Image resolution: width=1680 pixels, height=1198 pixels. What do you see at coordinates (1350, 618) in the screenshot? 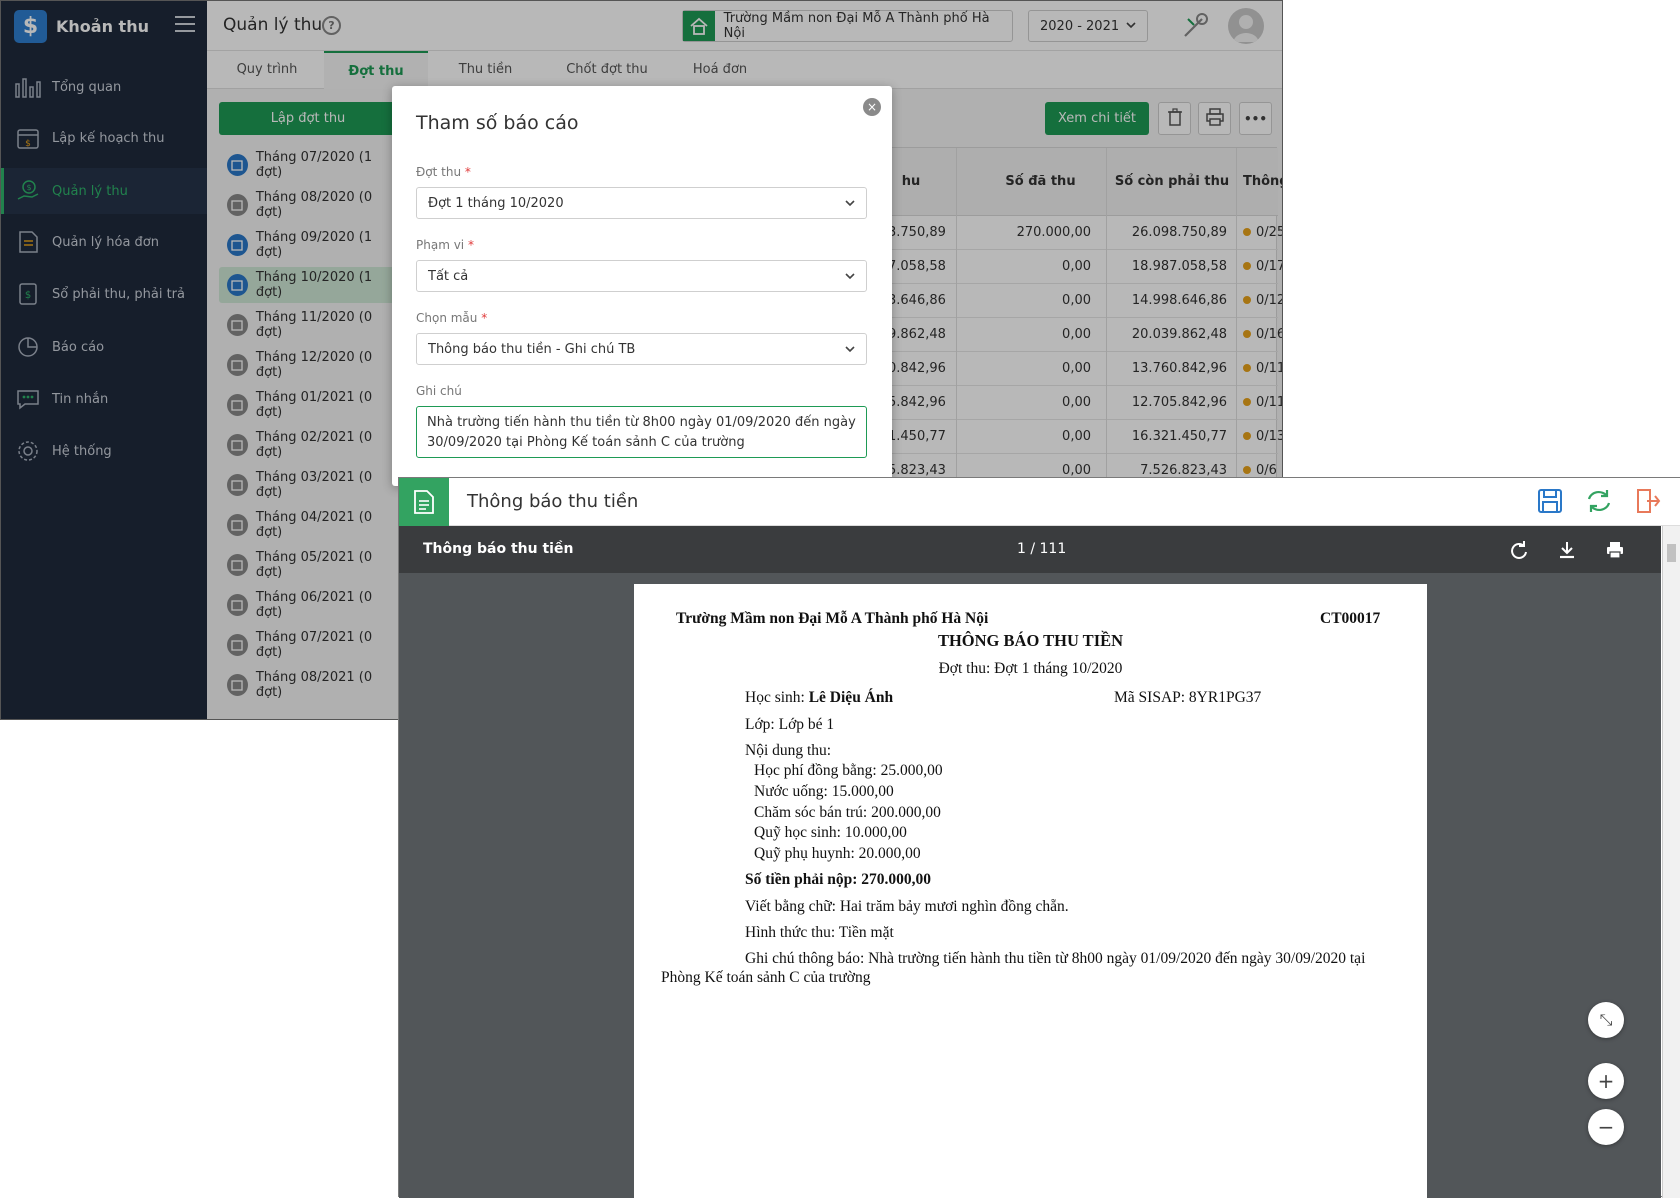
I see `doc-code: CT00017` at bounding box center [1350, 618].